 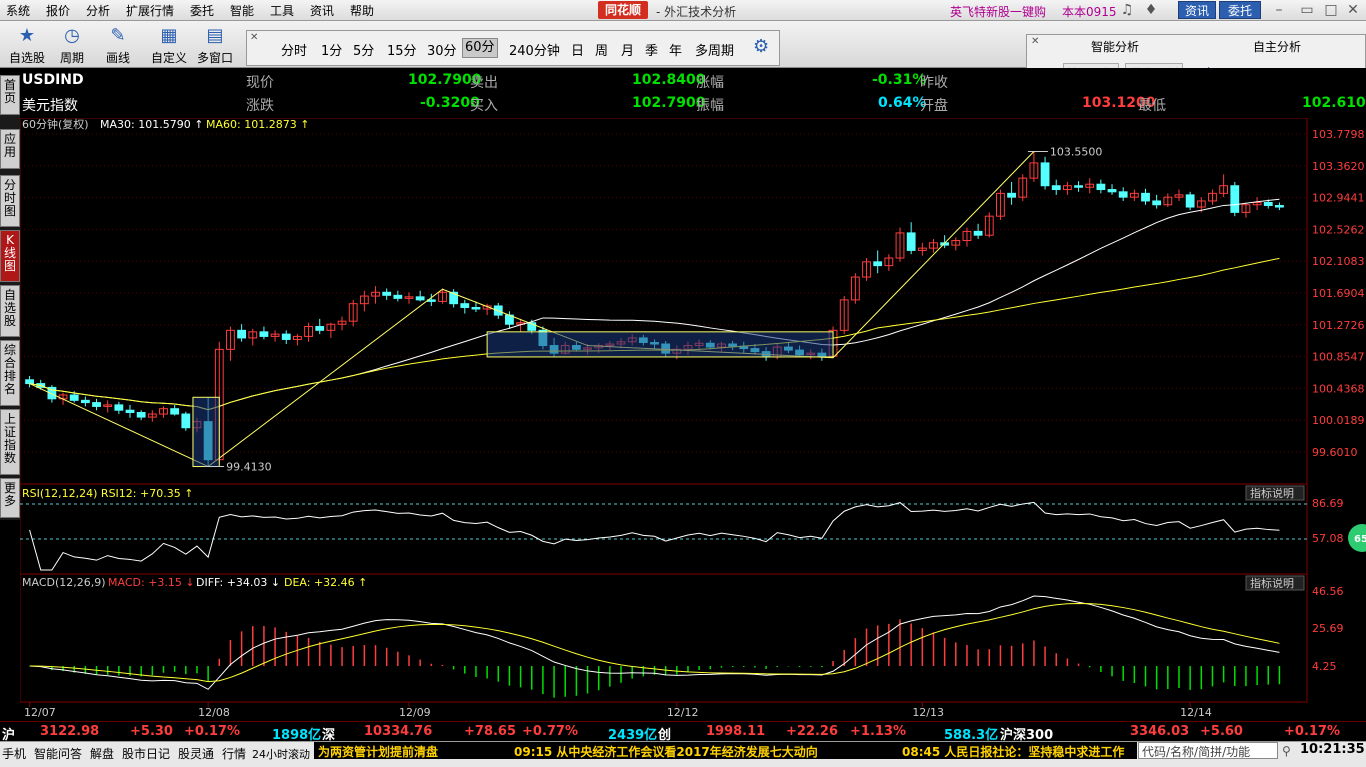 I want to click on price-tick-label: 99.6010, so click(x=1335, y=452).